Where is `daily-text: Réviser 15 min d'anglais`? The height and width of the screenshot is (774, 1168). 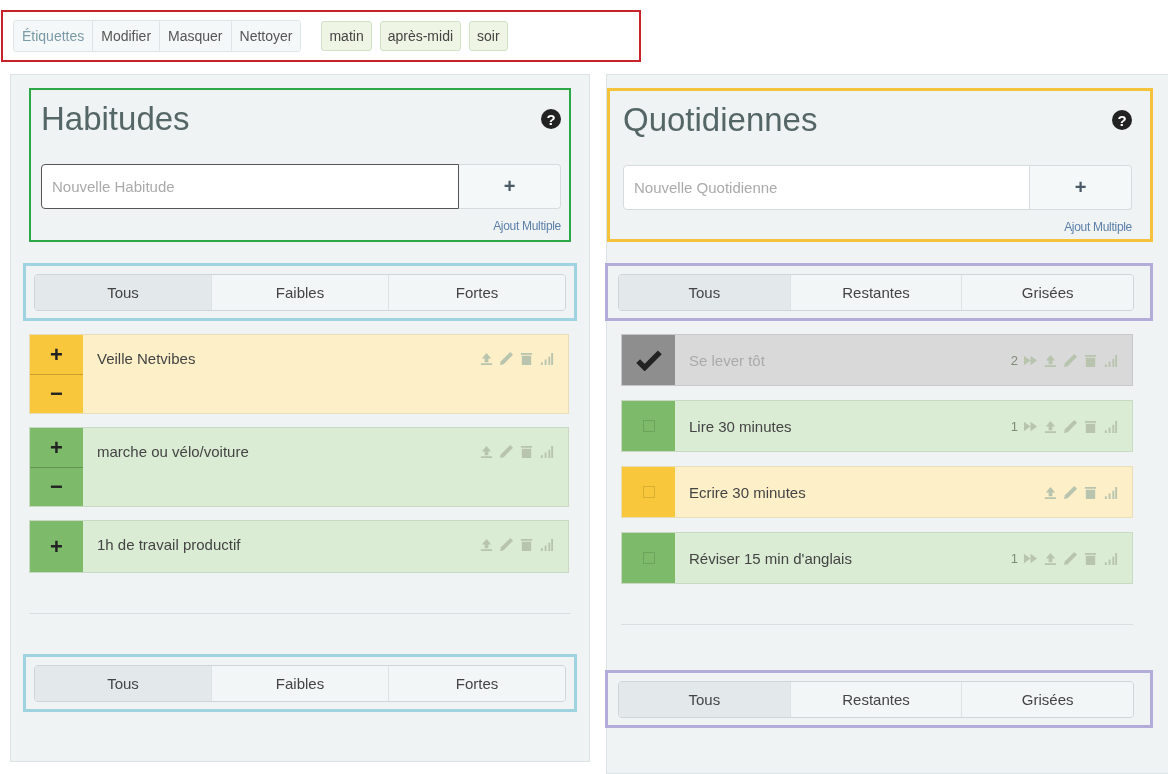 daily-text: Réviser 15 min d'anglais is located at coordinates (770, 559).